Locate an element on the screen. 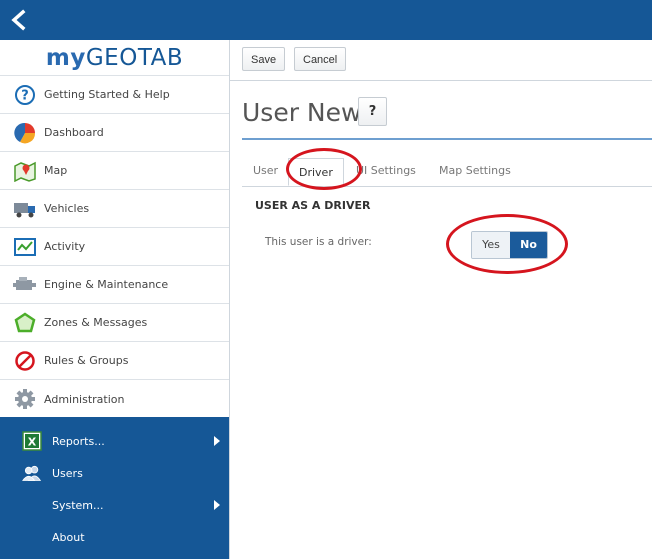 This screenshot has height=559, width=652. svg-text: X is located at coordinates (32, 442).